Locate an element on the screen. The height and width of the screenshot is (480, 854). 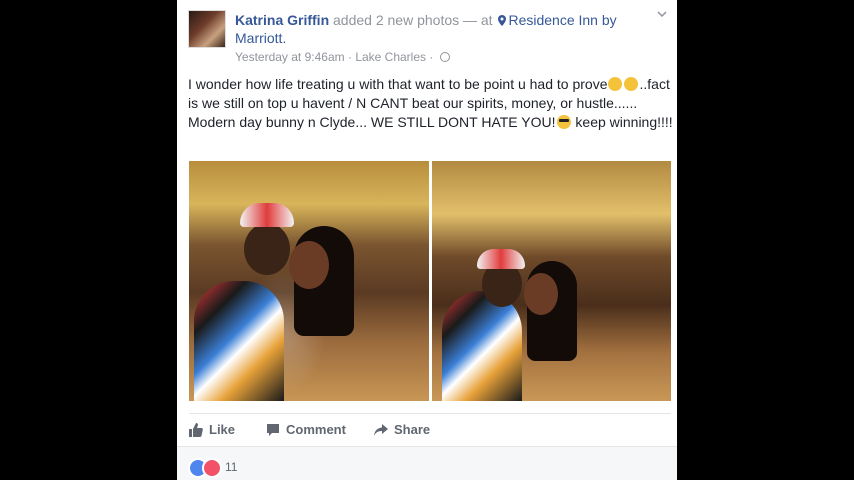
comment-button: Comment is located at coordinates (306, 430).